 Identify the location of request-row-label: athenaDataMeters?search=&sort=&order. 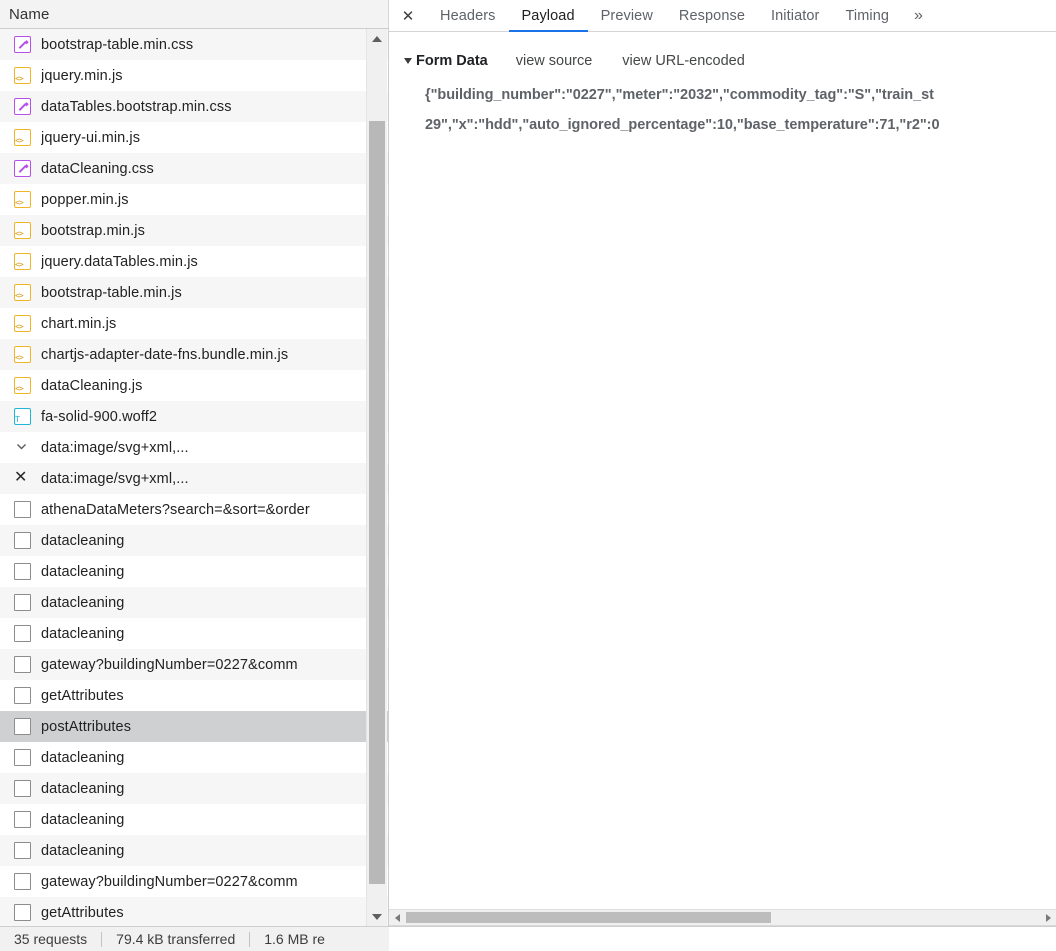
(175, 509).